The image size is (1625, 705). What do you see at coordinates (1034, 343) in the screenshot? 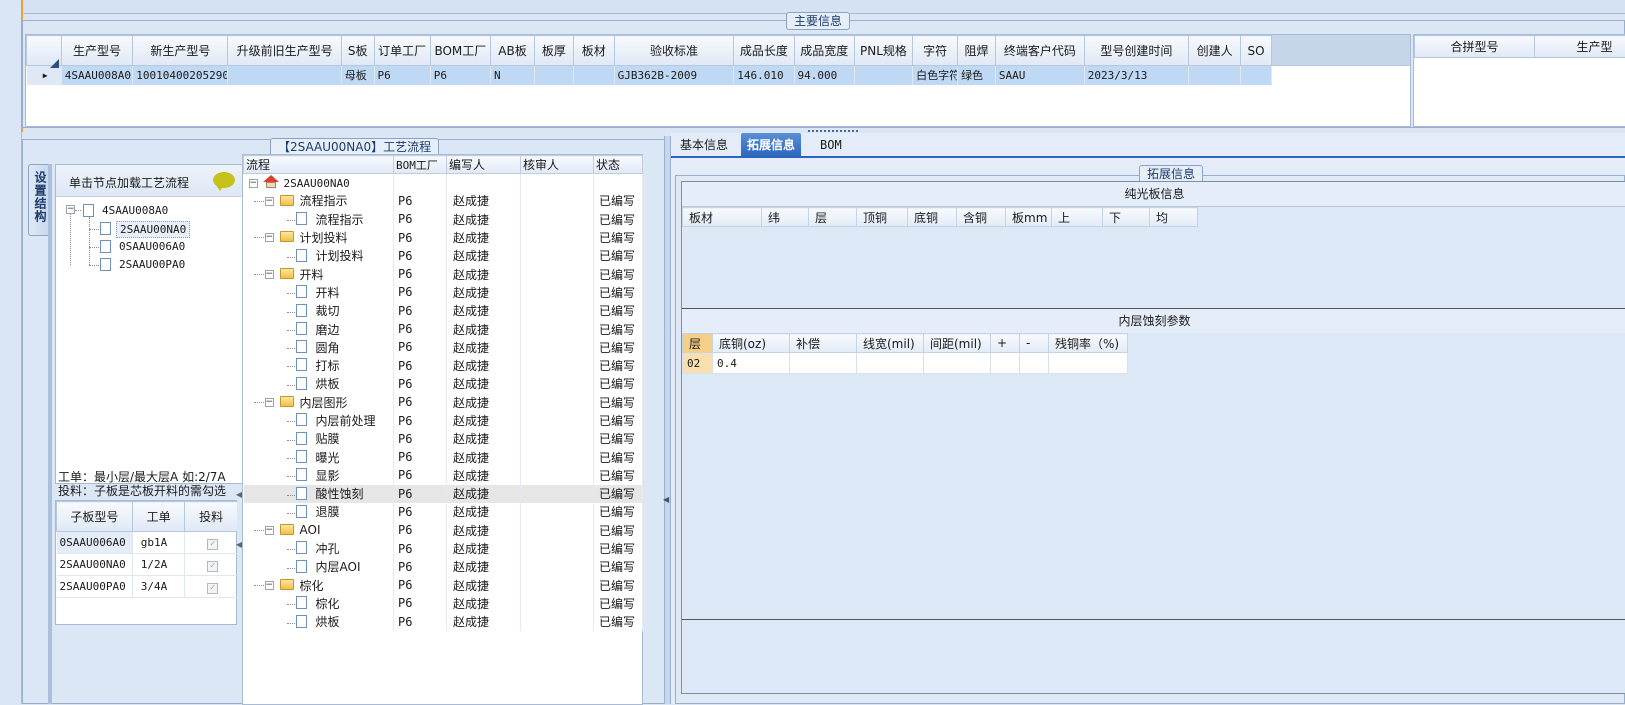
I see `etch-col-header: -` at bounding box center [1034, 343].